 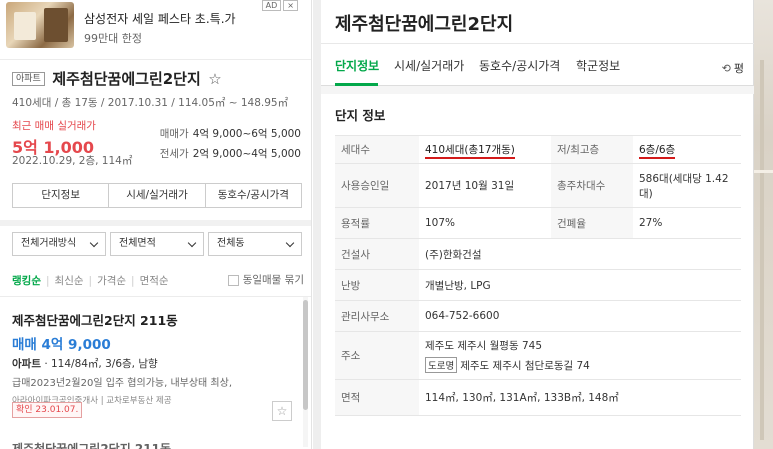 What do you see at coordinates (174, 154) in the screenshot?
I see `lease-range-label: 전세가` at bounding box center [174, 154].